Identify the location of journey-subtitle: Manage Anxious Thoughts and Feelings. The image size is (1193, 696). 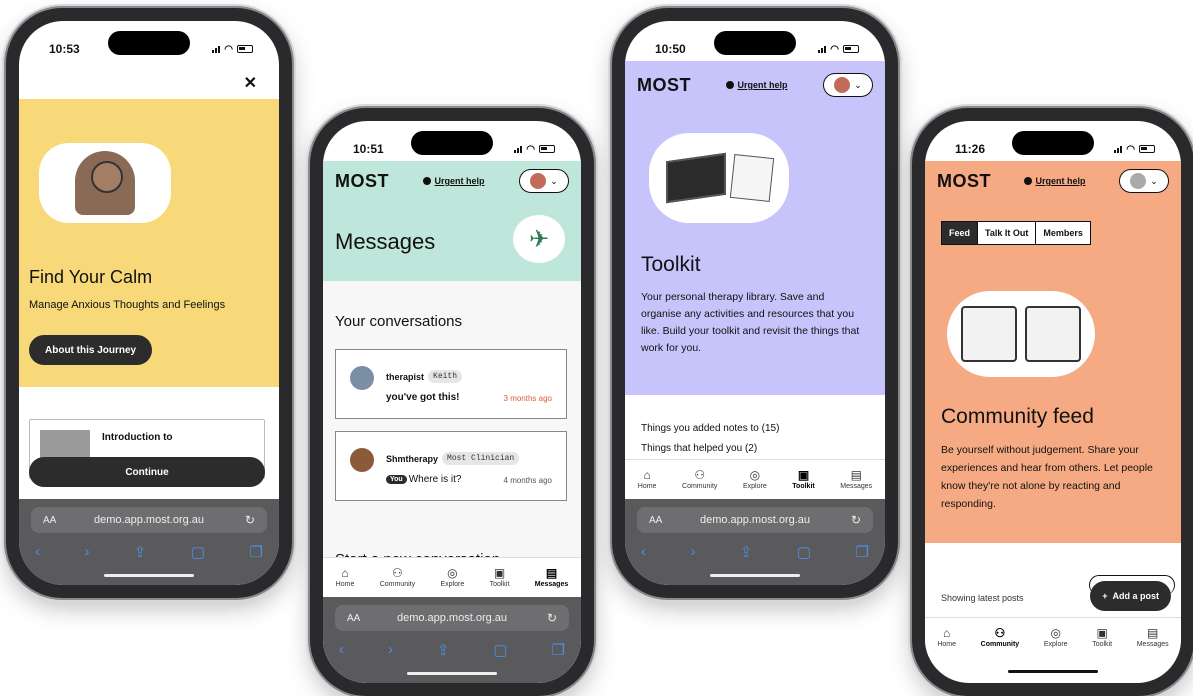
(127, 305).